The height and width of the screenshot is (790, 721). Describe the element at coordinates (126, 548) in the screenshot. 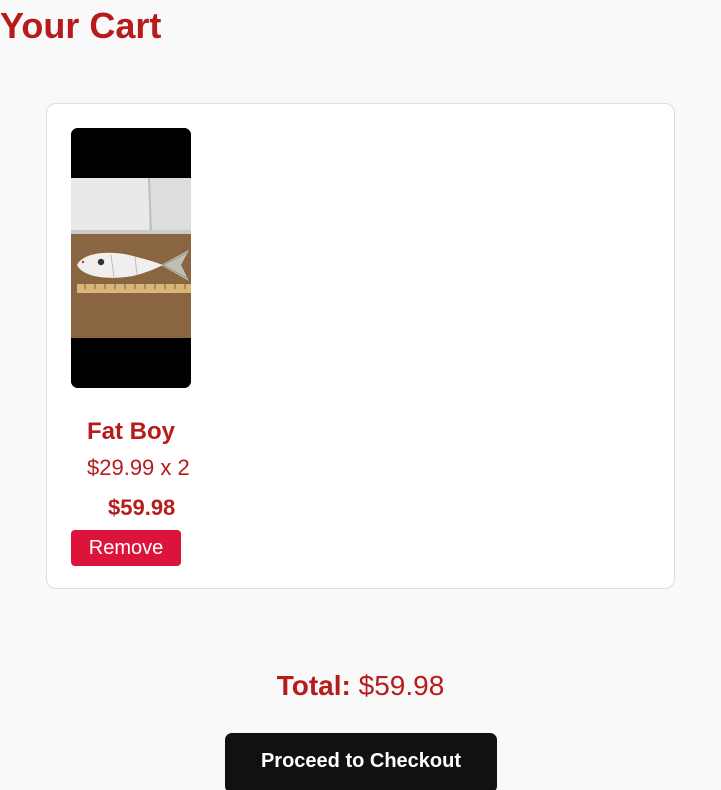

I see `remove-item-button: Remove` at that location.